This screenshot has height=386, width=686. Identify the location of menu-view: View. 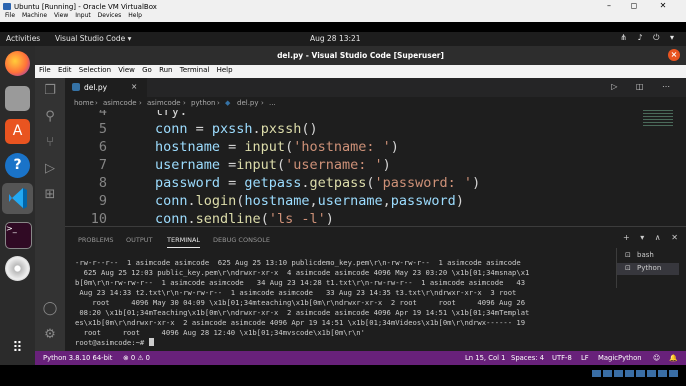
(126, 70).